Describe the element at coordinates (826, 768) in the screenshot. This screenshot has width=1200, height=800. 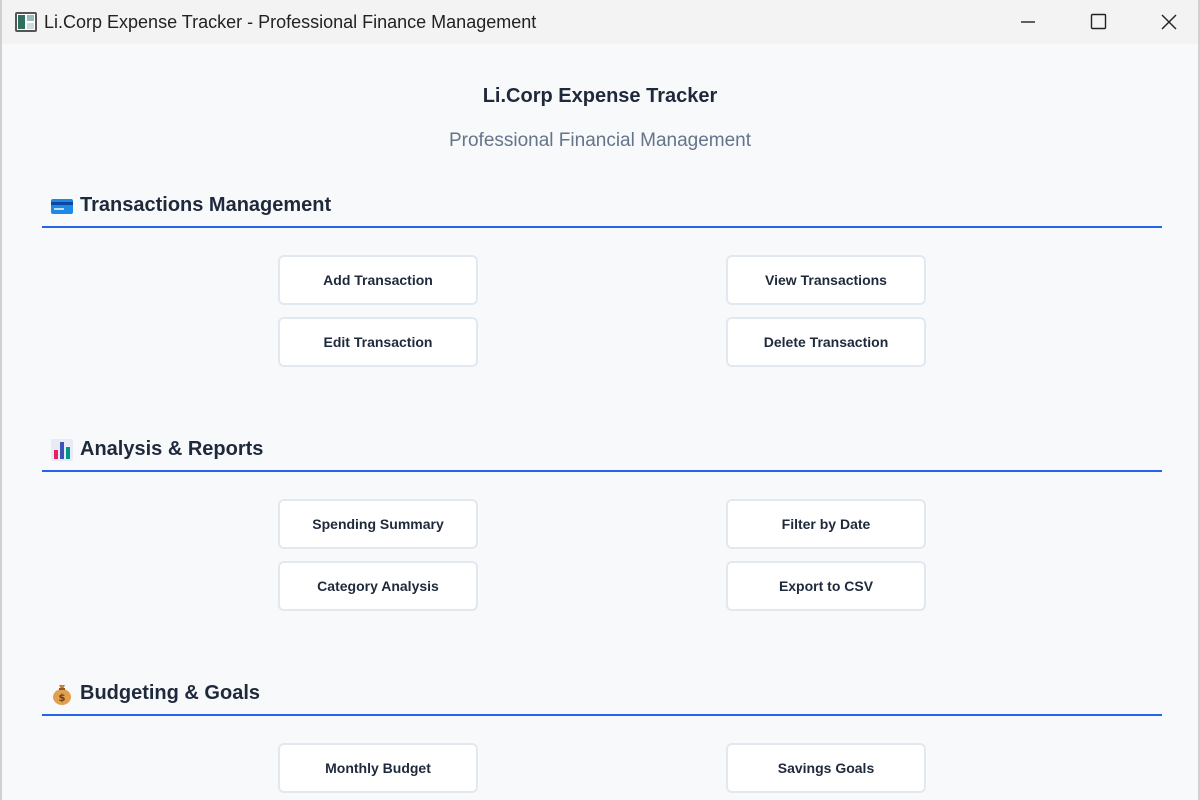
I see `savings-goals-button: Savings Goals` at that location.